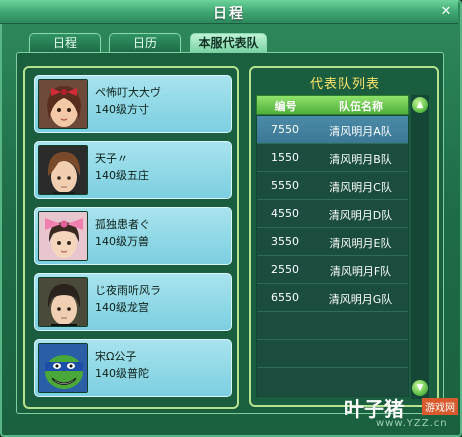 The height and width of the screenshot is (437, 462). I want to click on team-id-cell: 1550, so click(285, 157).